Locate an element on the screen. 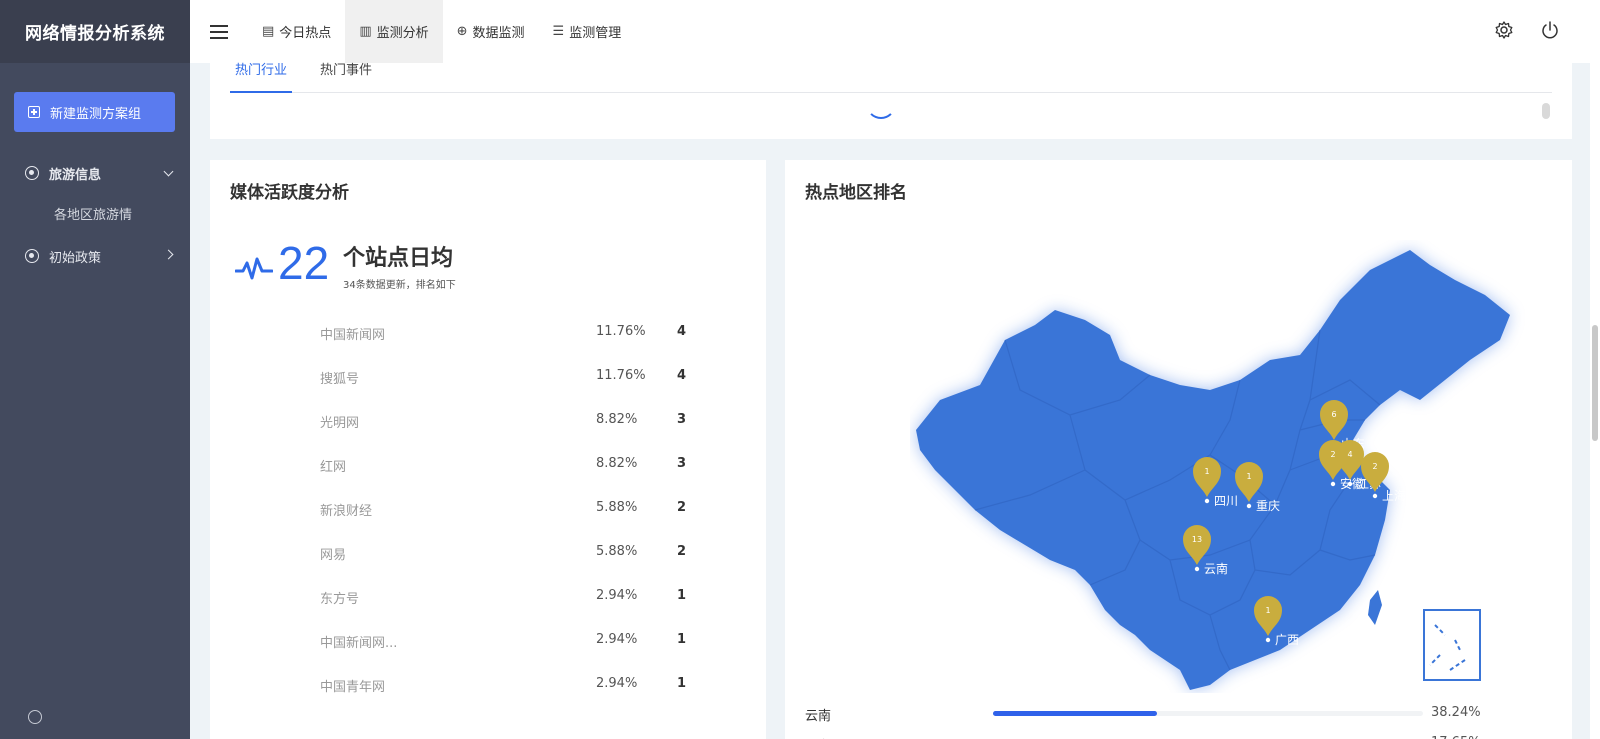  marker-label: 四川 is located at coordinates (1226, 501).